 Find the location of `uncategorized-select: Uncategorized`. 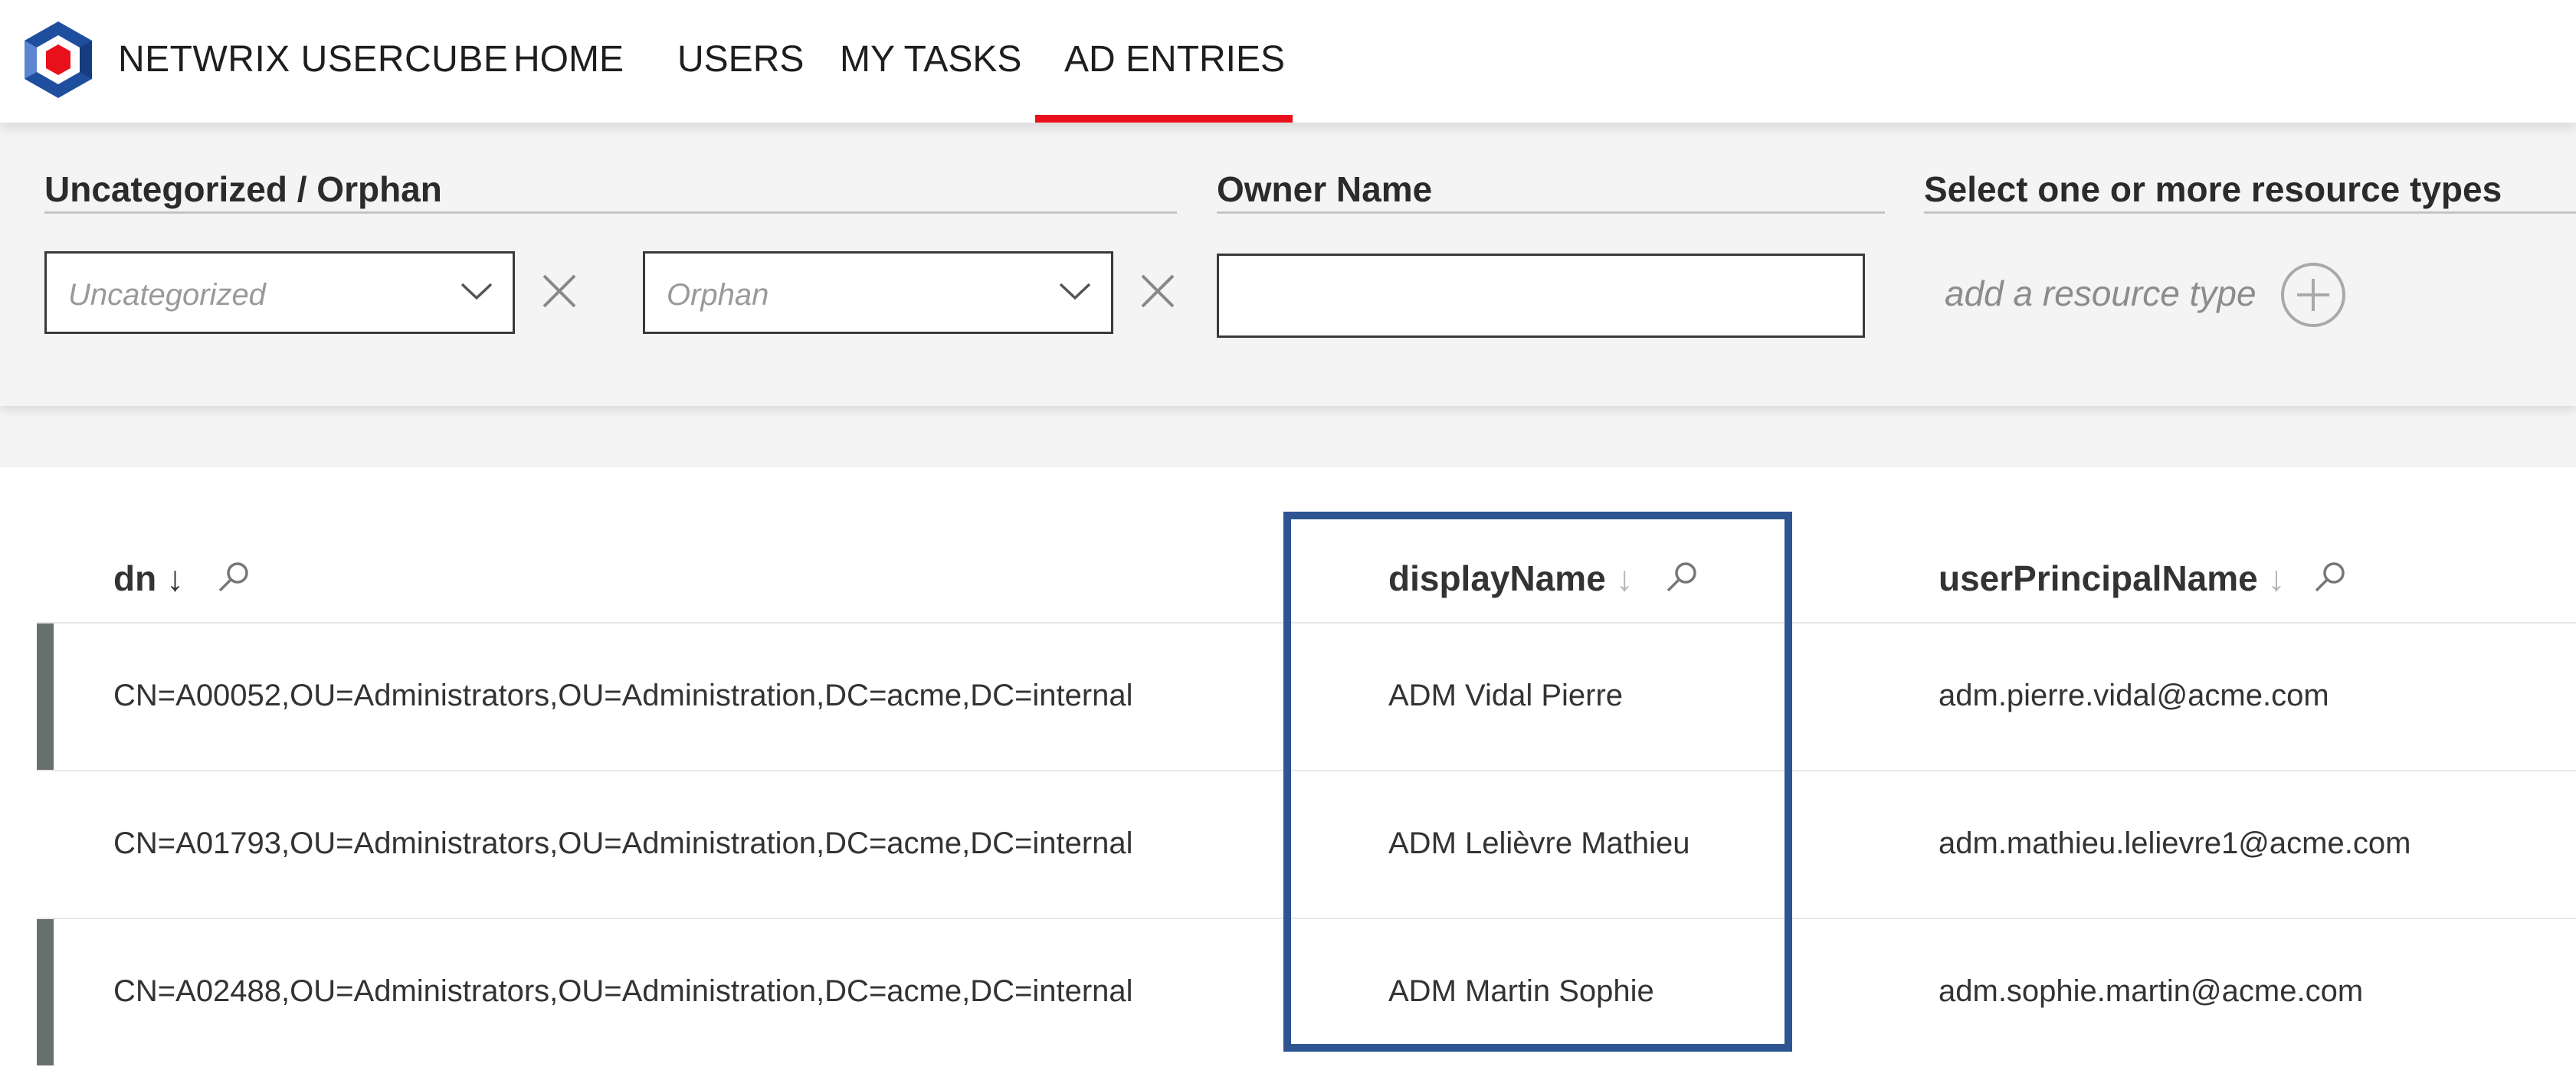

uncategorized-select: Uncategorized is located at coordinates (279, 292).